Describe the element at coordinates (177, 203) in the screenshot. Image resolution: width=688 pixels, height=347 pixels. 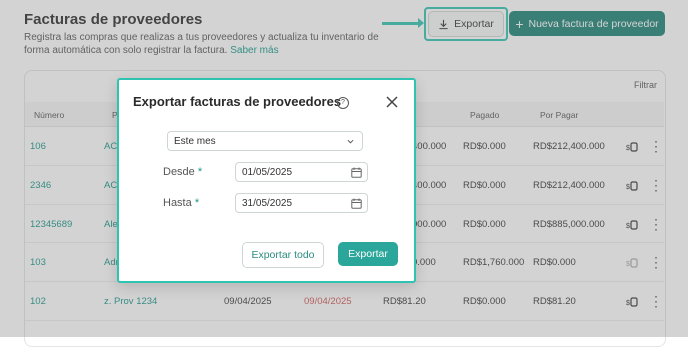
I see `to-label-text: Hasta` at that location.